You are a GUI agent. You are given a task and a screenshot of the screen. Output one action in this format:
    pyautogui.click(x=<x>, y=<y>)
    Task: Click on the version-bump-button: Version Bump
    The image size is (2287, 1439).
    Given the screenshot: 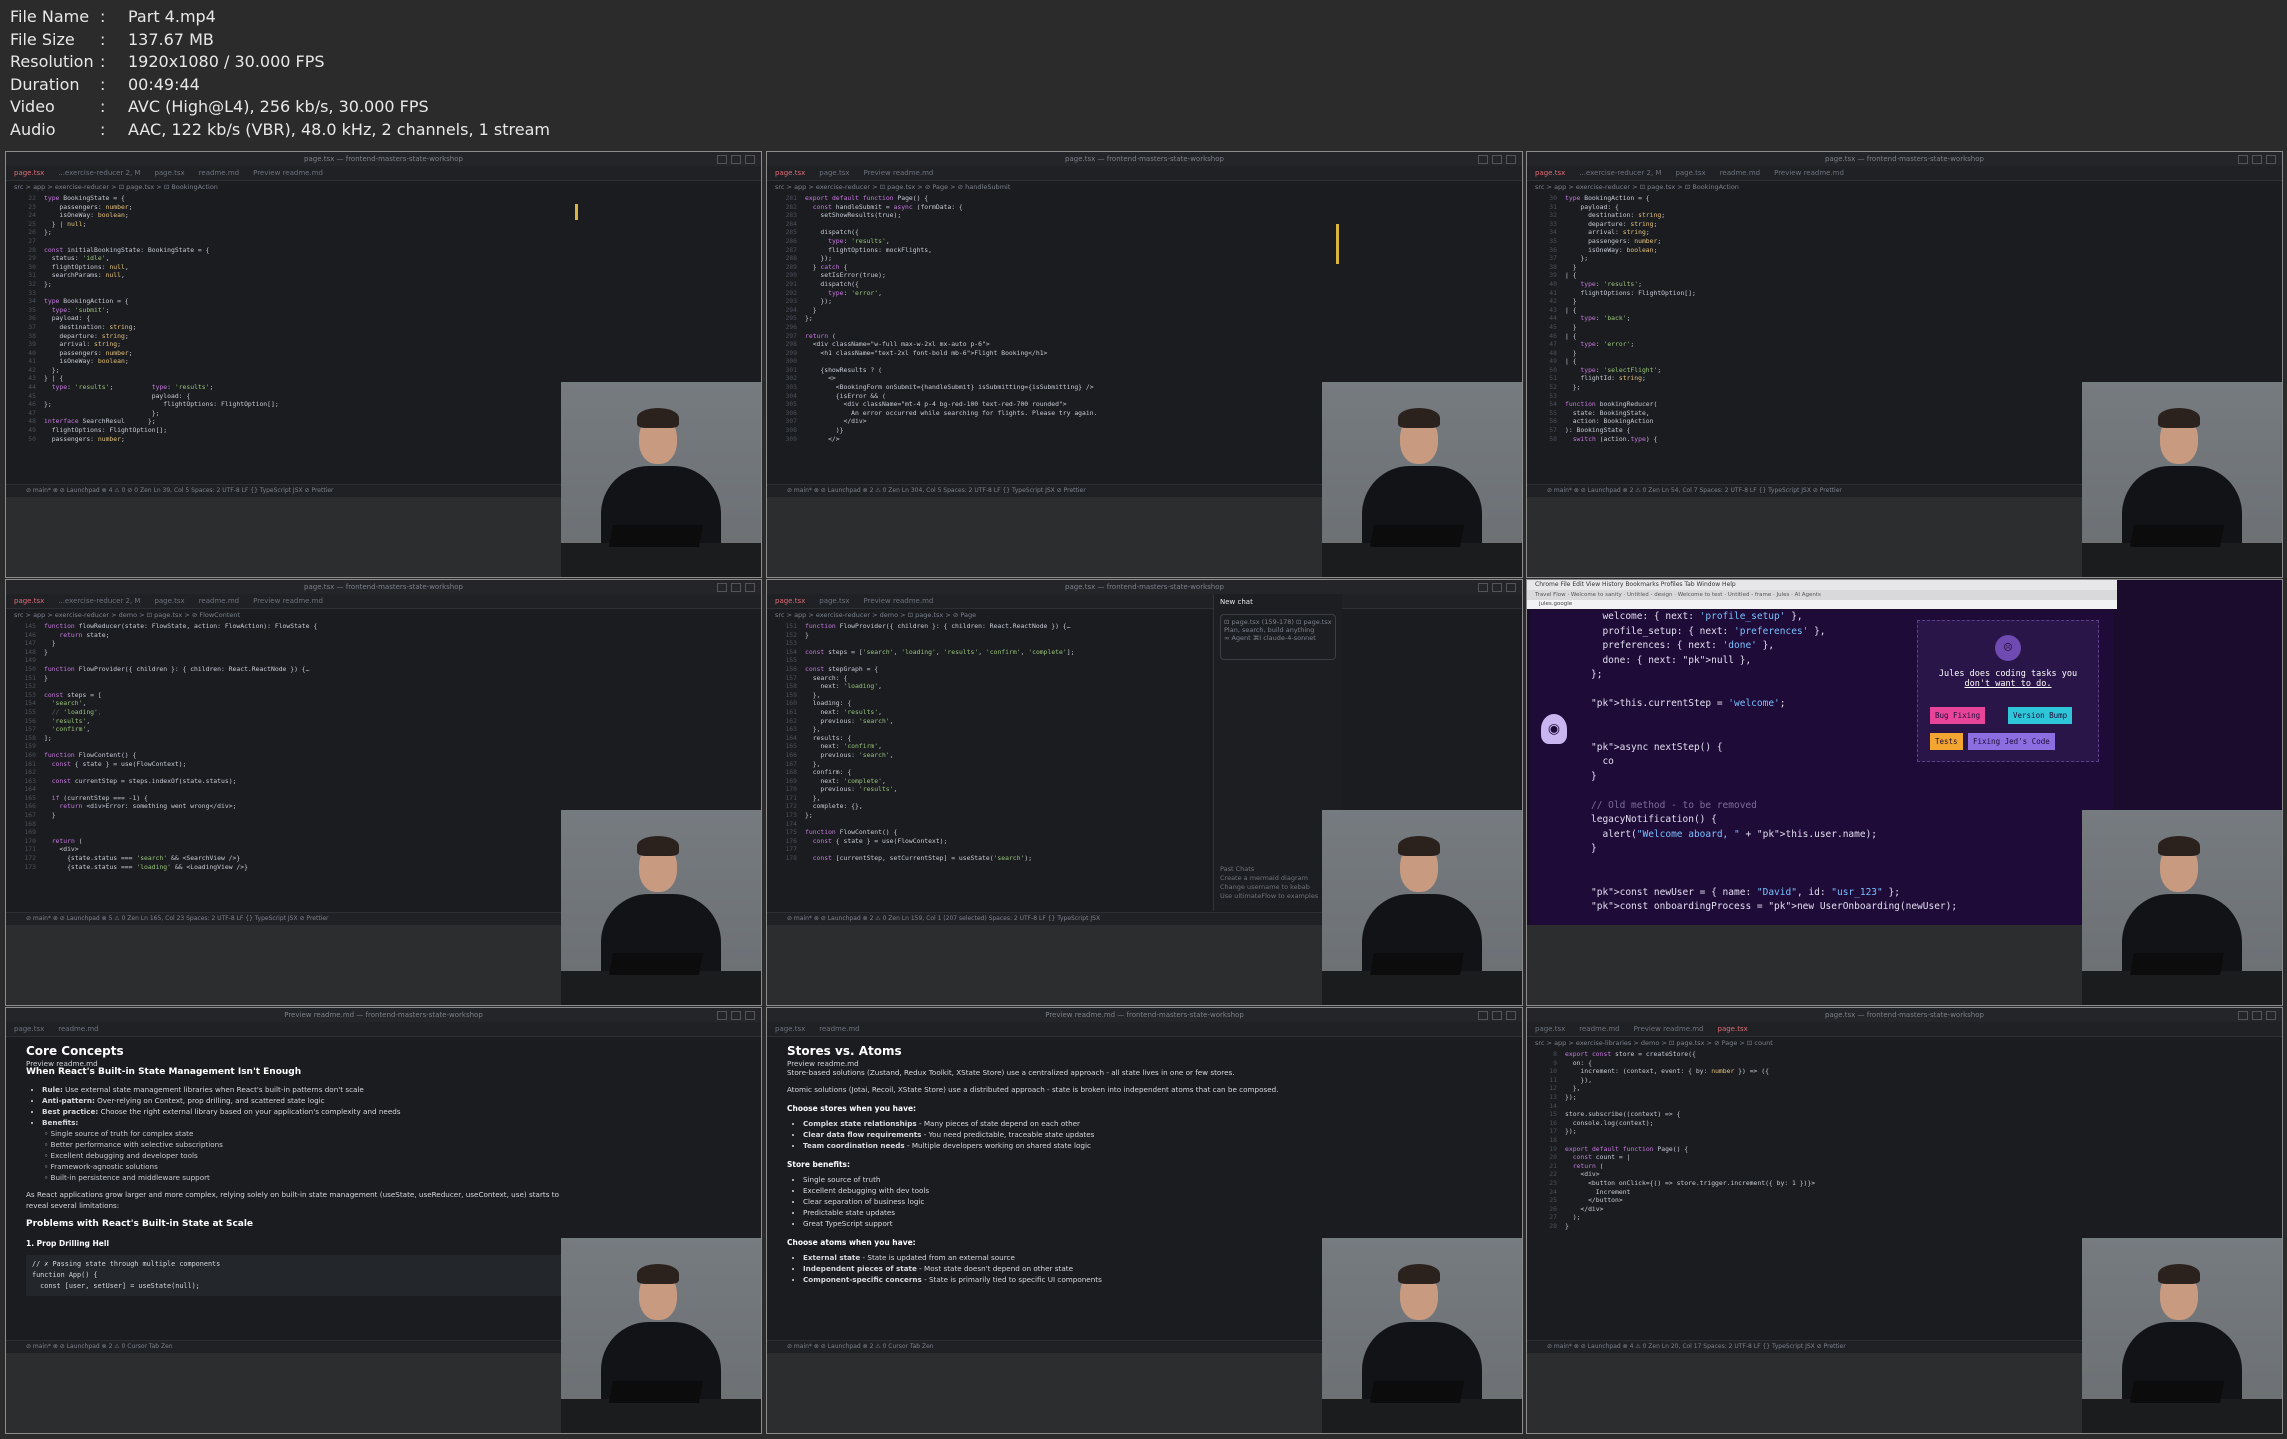 What is the action you would take?
    pyautogui.click(x=2040, y=715)
    